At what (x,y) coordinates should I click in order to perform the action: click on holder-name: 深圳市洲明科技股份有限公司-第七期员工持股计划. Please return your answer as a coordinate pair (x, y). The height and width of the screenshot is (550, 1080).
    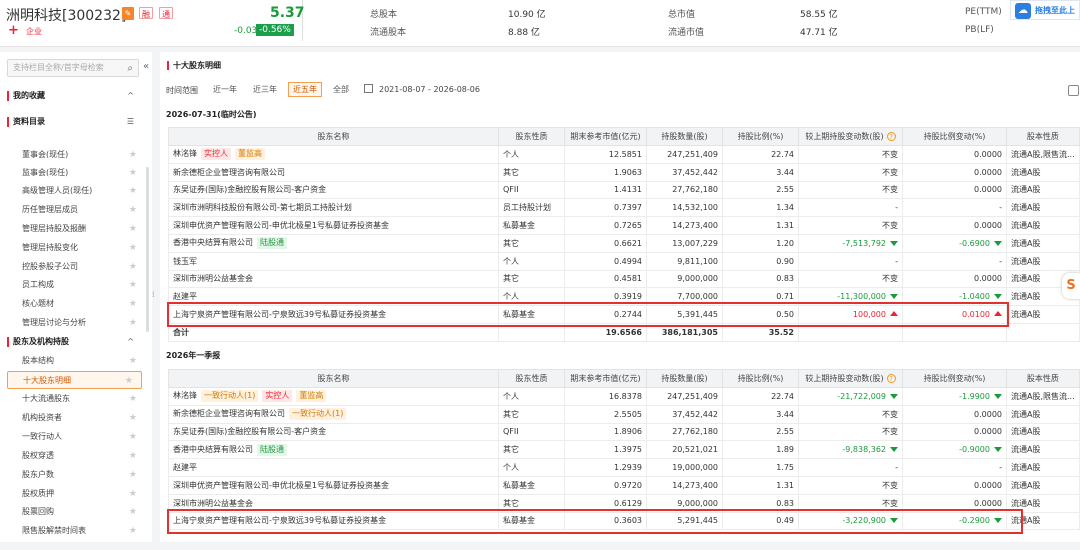
    Looking at the image, I should click on (333, 208).